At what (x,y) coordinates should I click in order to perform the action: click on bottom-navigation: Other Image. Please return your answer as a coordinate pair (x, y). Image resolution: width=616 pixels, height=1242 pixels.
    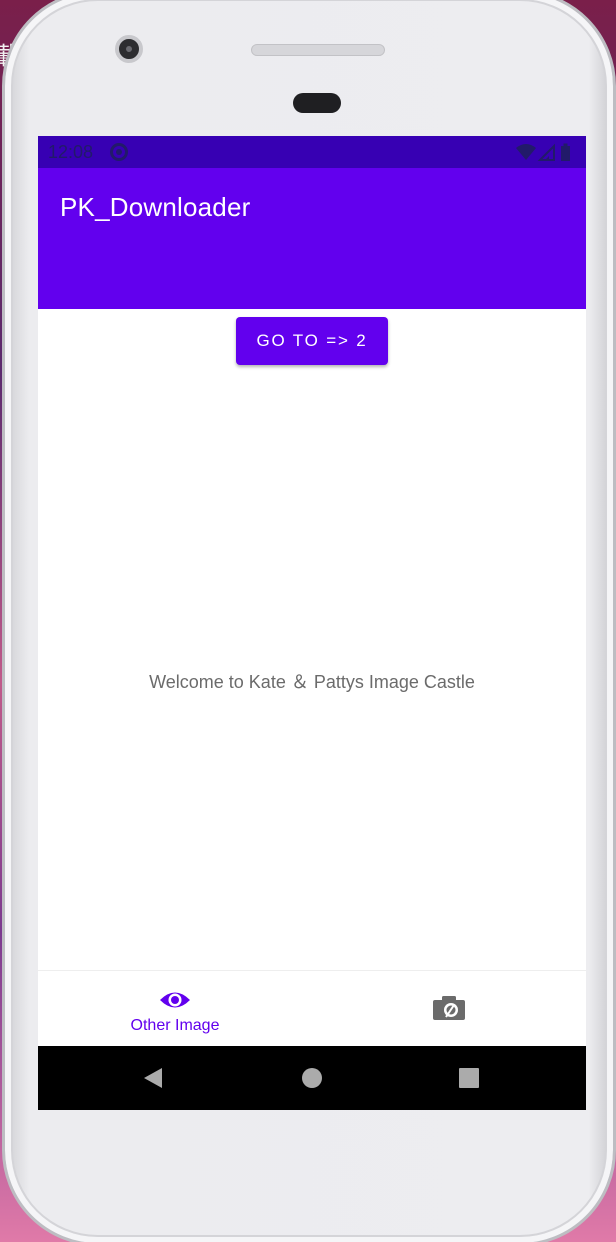
    Looking at the image, I should click on (312, 1008).